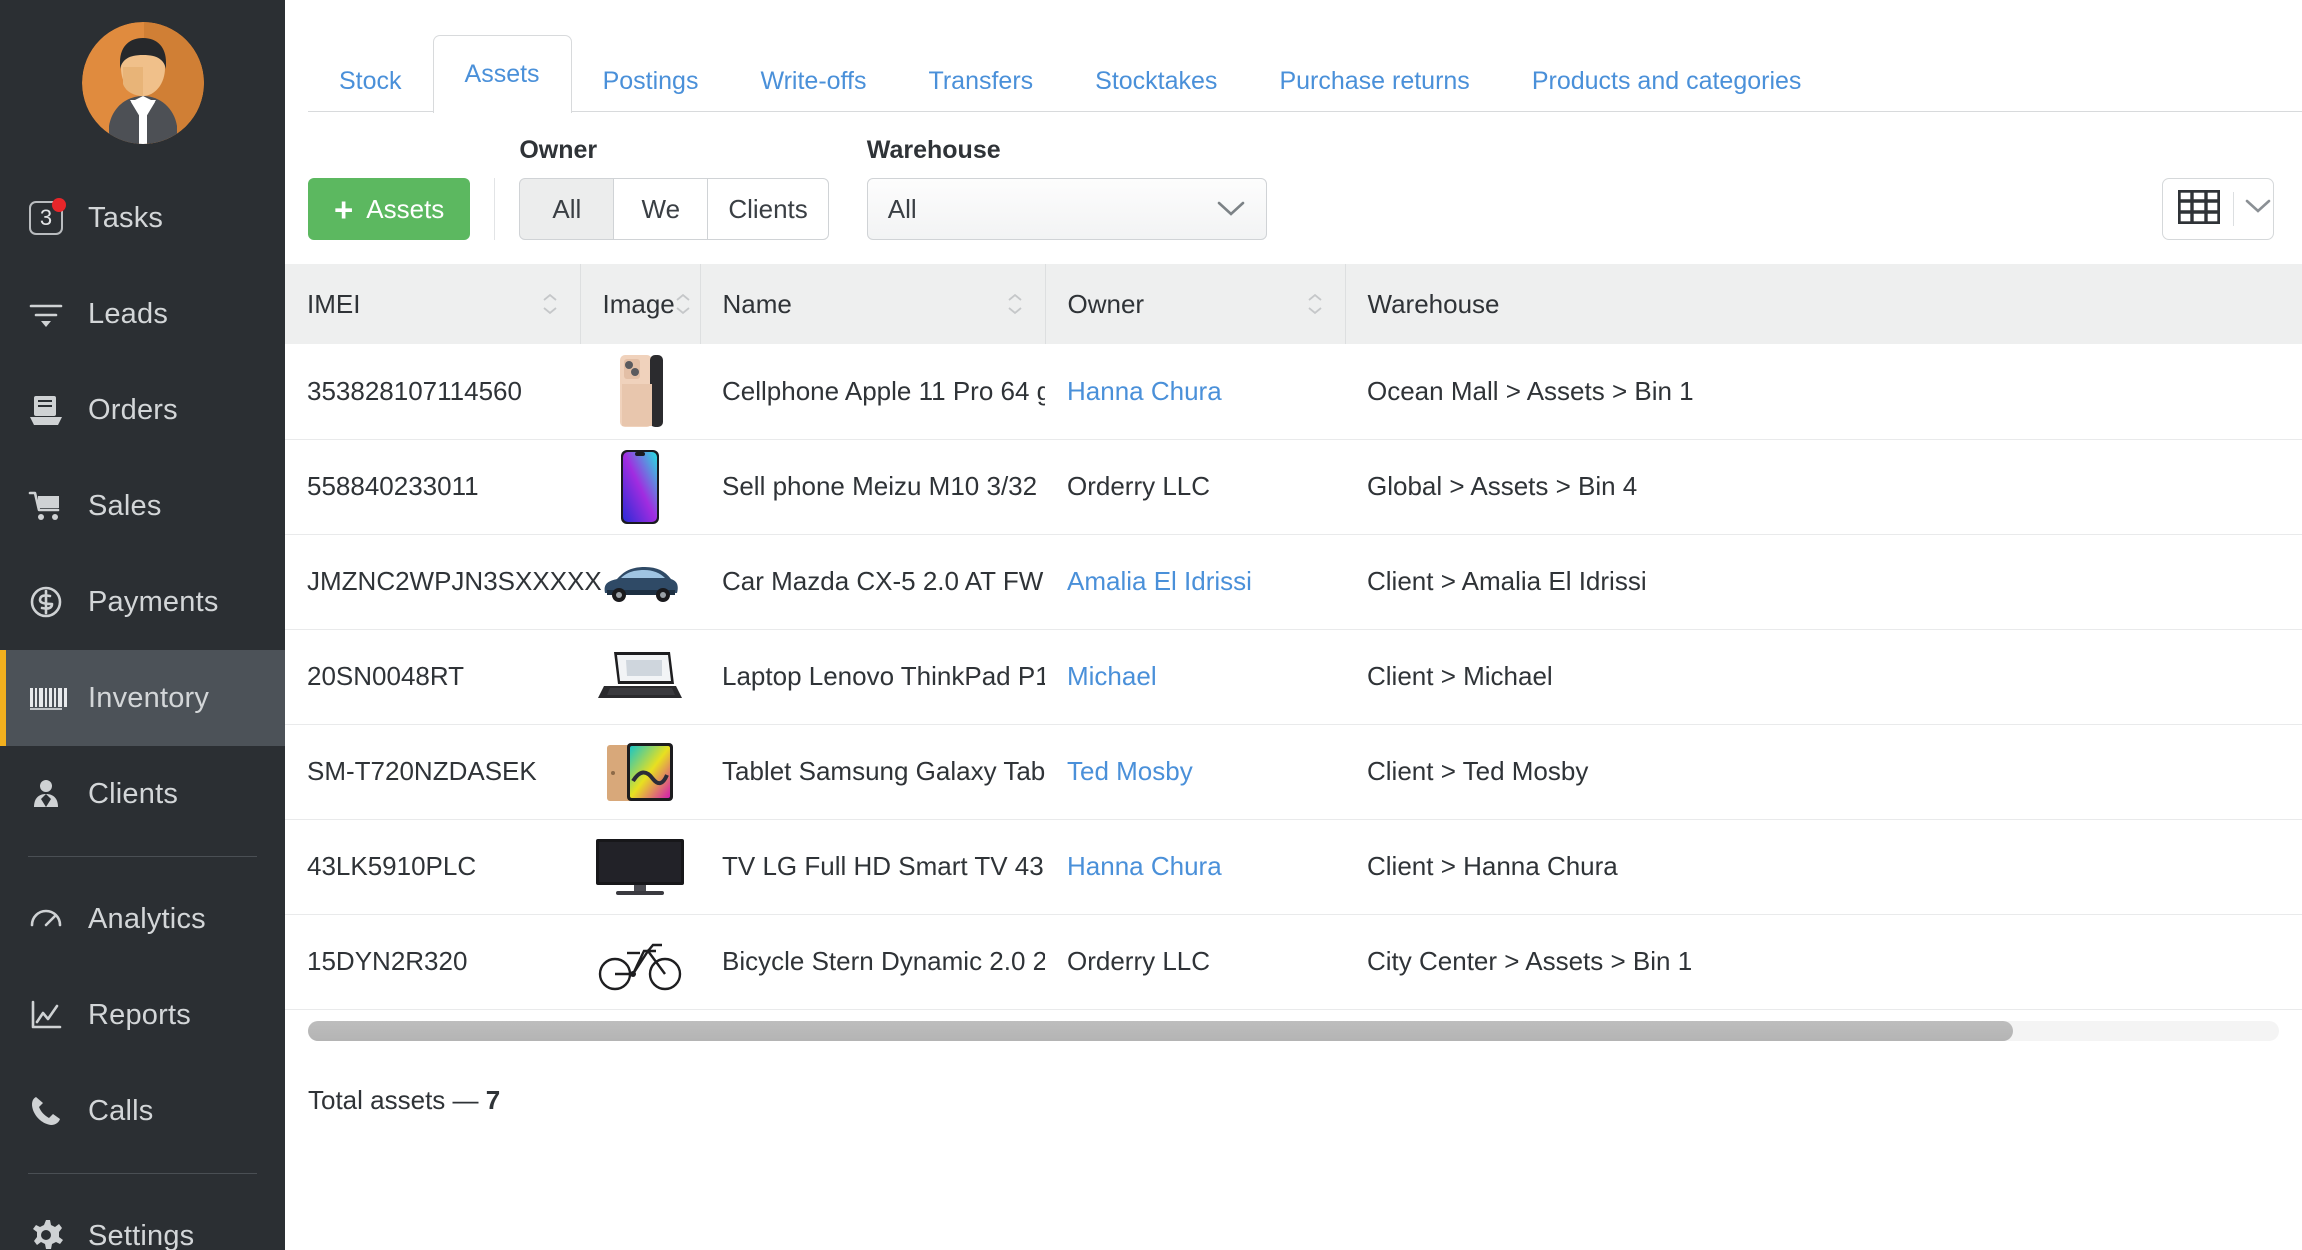 The image size is (2302, 1250). I want to click on chevron-down-icon, so click(2258, 209).